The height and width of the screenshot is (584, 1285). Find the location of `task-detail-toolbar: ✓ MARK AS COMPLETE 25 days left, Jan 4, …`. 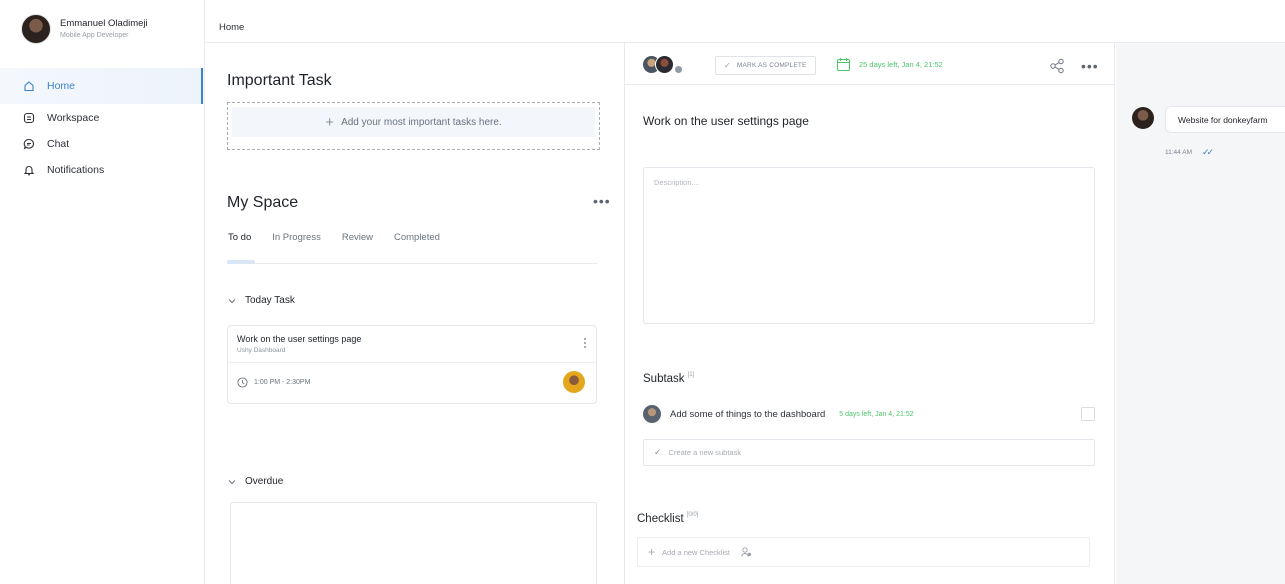

task-detail-toolbar: ✓ MARK AS COMPLETE 25 days left, Jan 4, … is located at coordinates (870, 64).